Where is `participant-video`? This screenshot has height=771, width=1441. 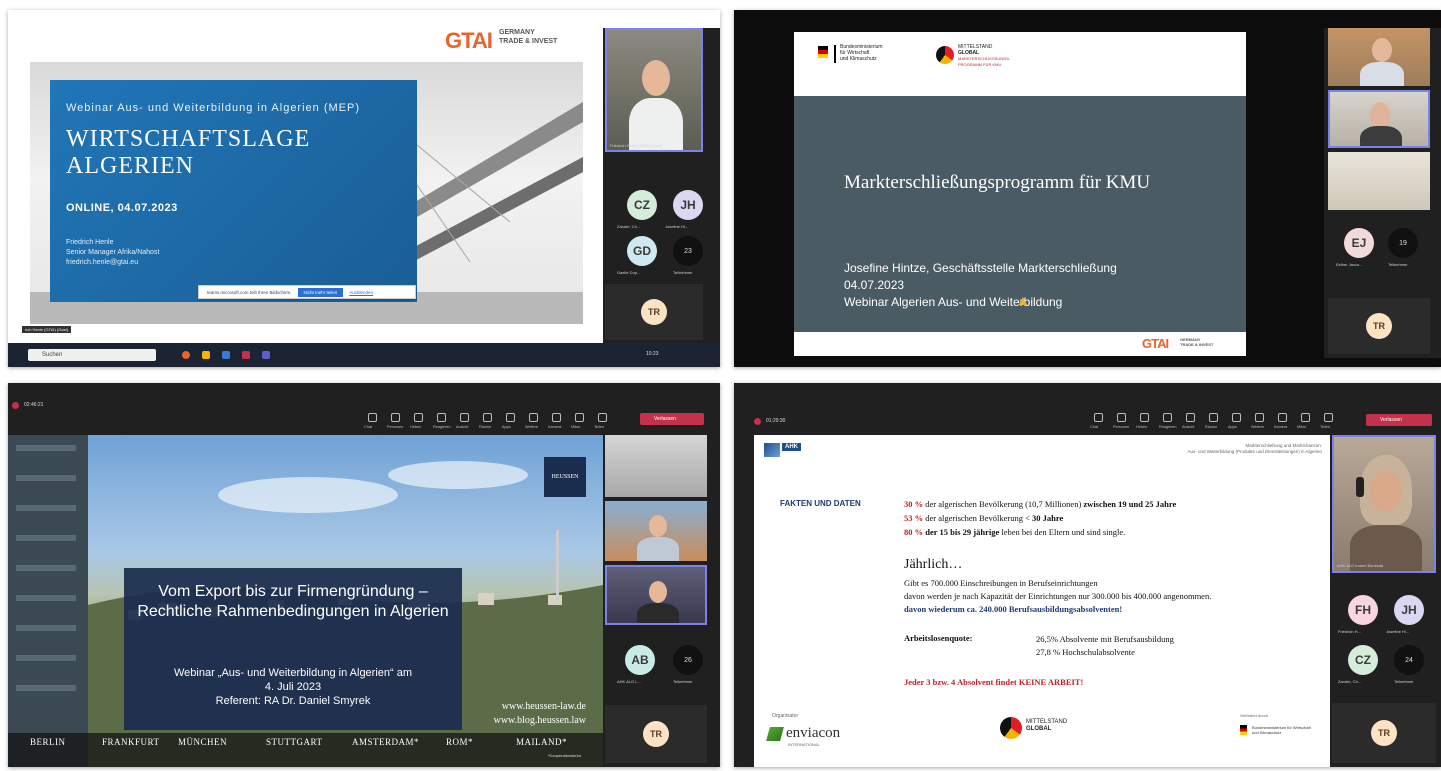
participant-video is located at coordinates (656, 466).